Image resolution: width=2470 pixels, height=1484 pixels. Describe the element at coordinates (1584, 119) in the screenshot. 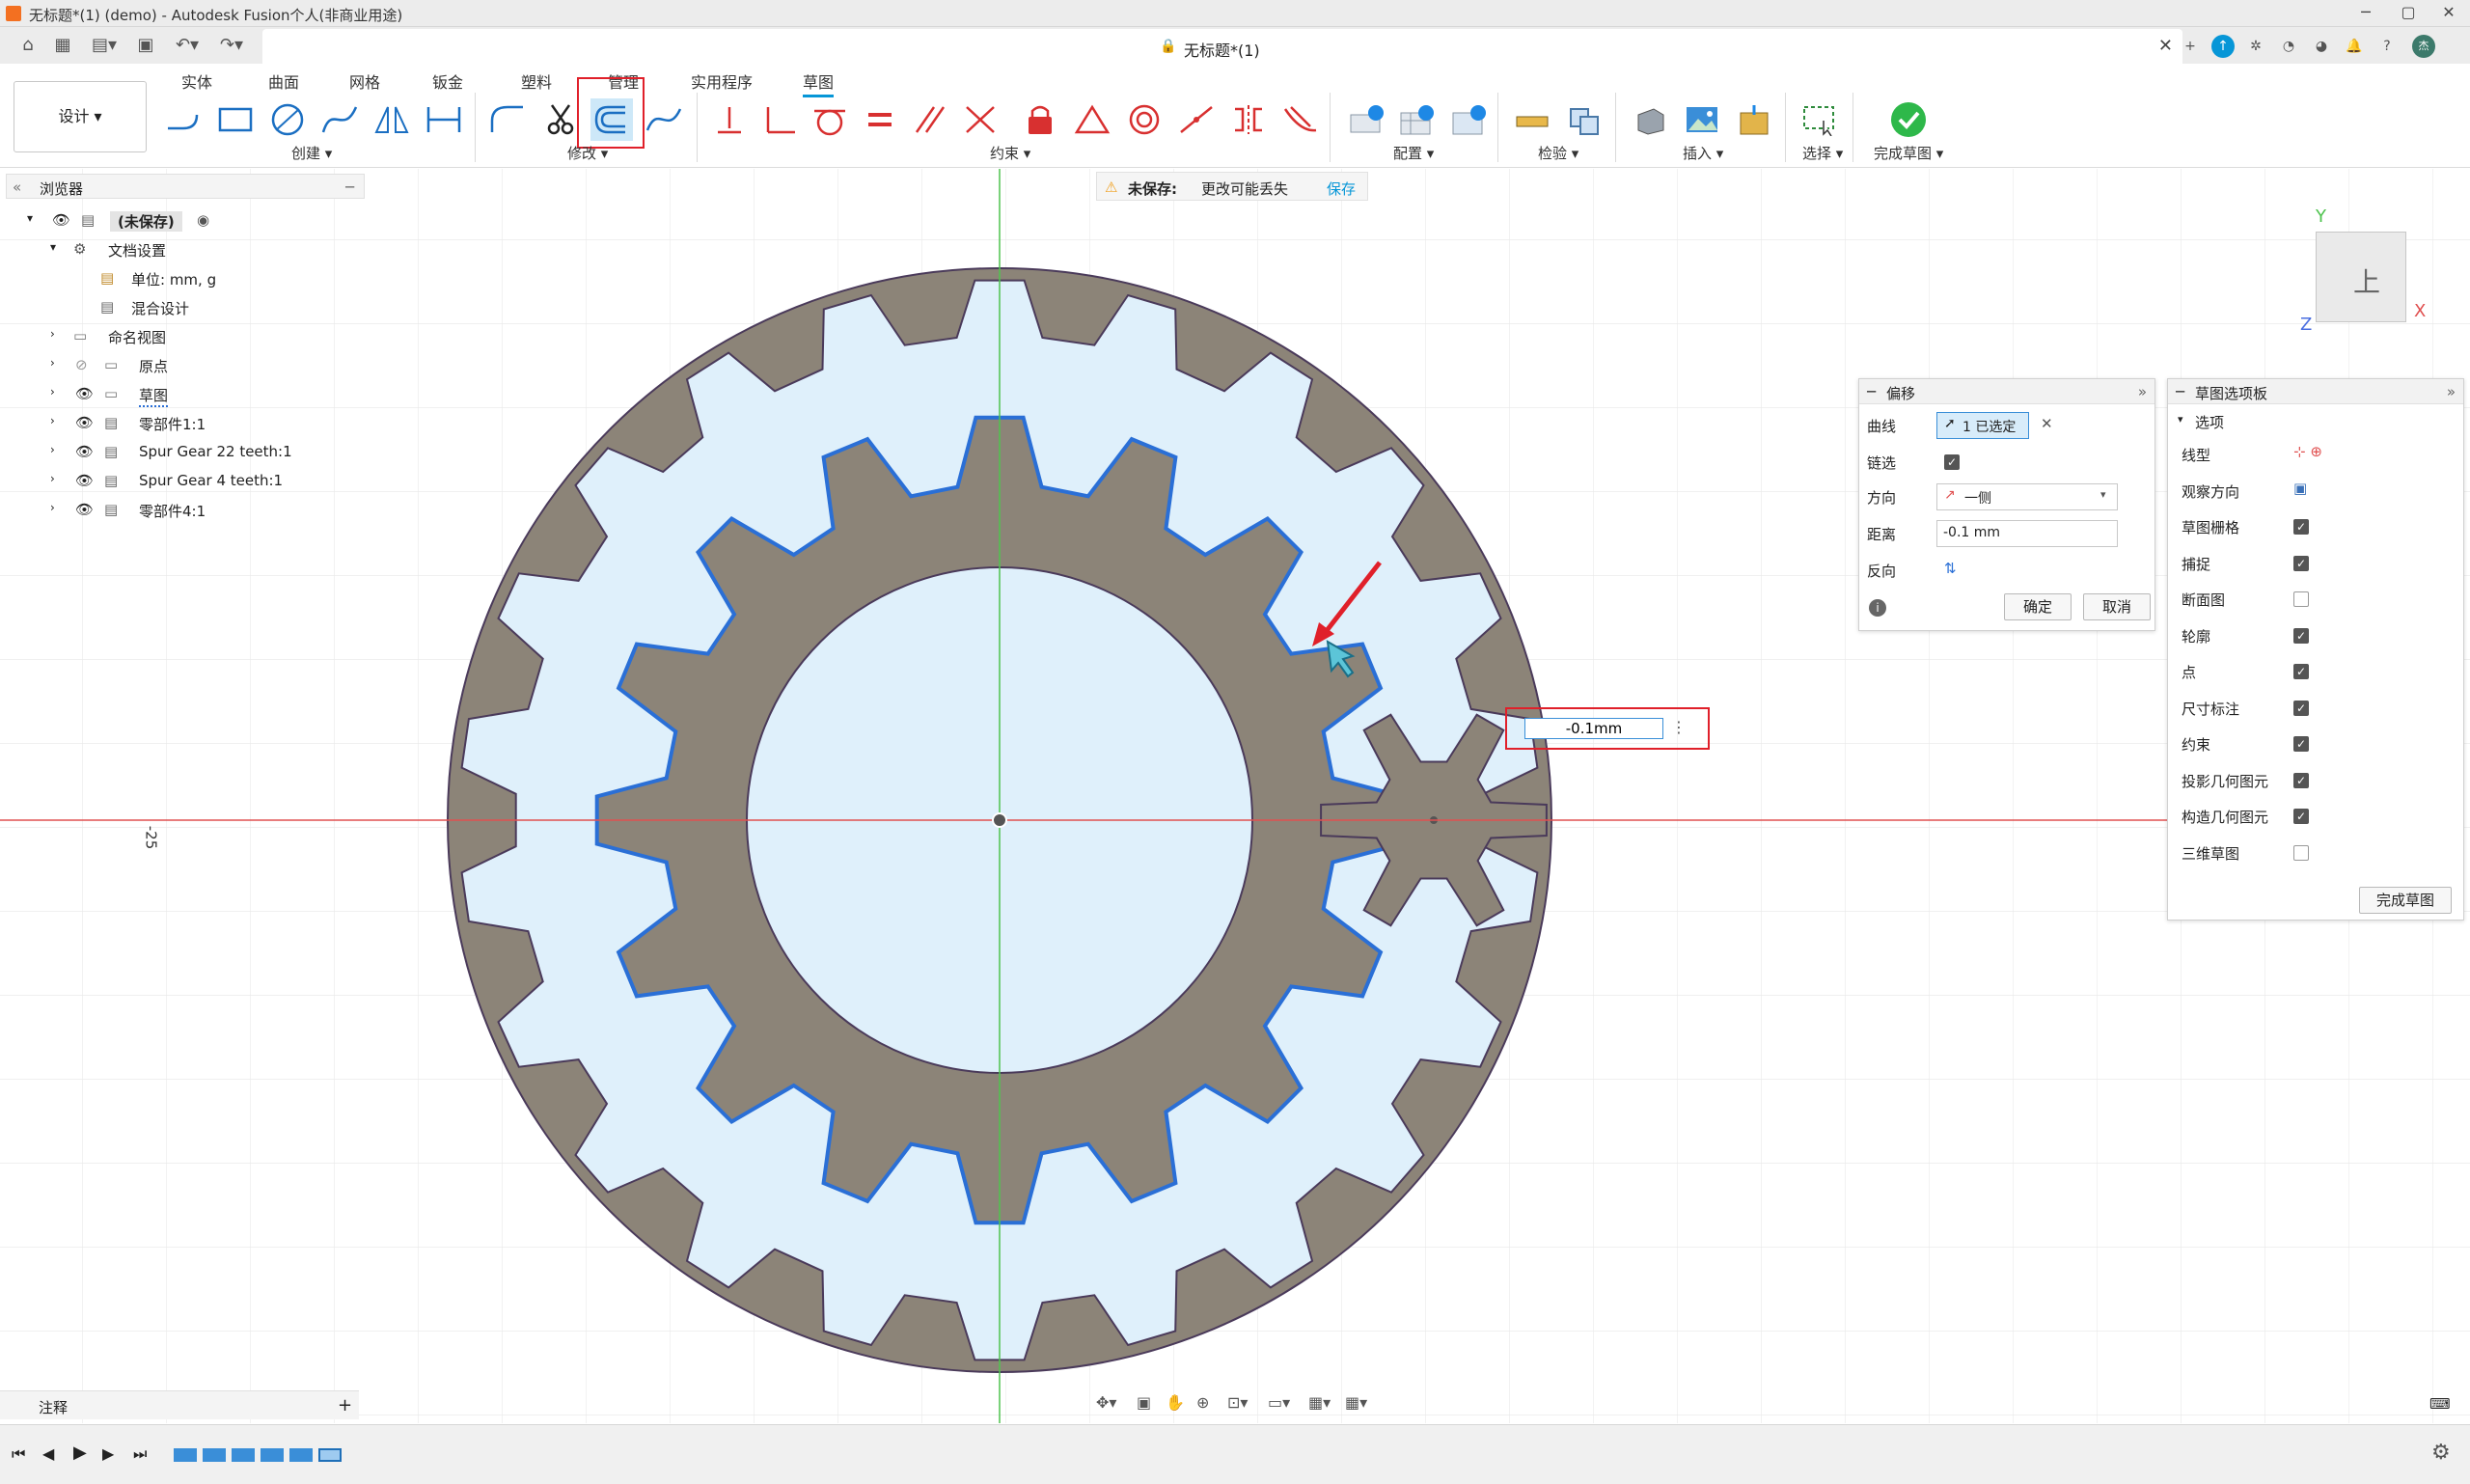

I see `interference-icon` at that location.